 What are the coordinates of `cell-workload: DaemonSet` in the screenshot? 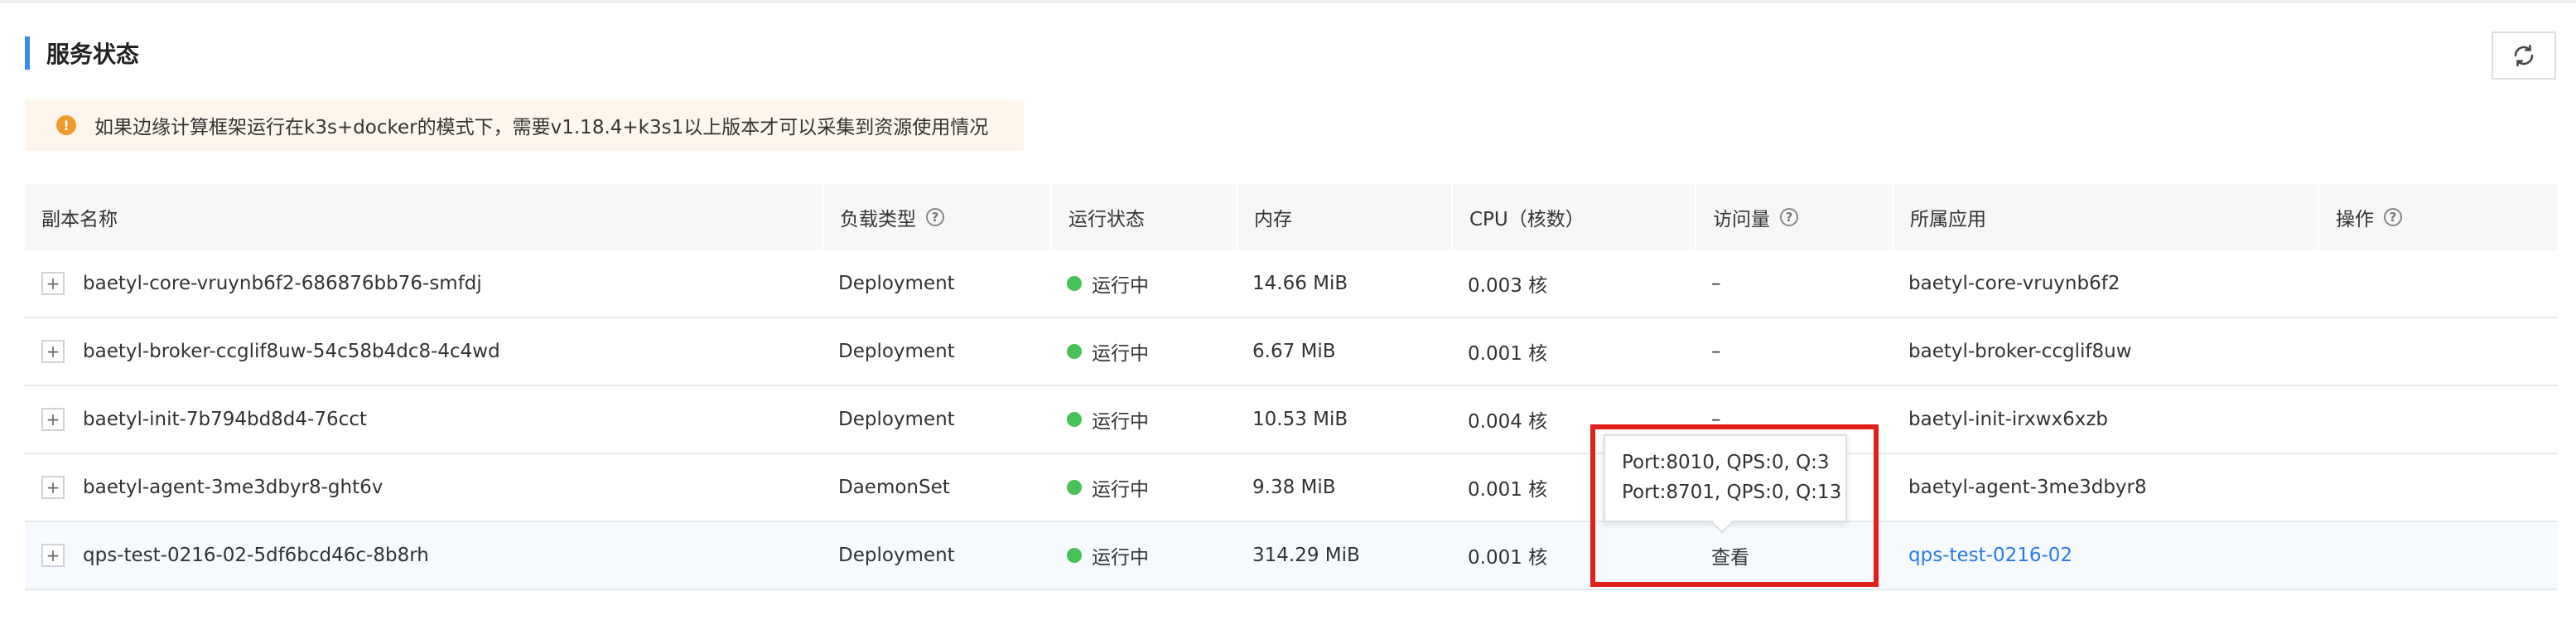 It's located at (894, 487).